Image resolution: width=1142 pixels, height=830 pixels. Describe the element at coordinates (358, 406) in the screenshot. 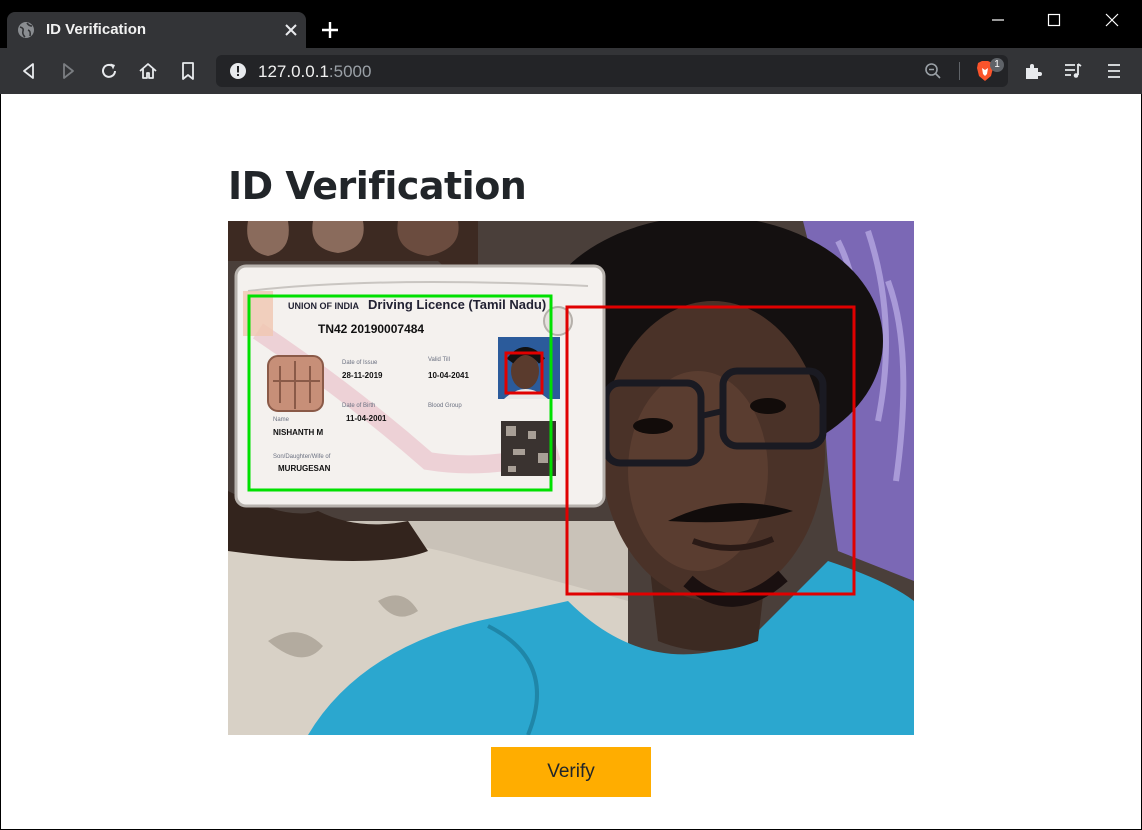

I see `svg-text: Date of Birth` at that location.